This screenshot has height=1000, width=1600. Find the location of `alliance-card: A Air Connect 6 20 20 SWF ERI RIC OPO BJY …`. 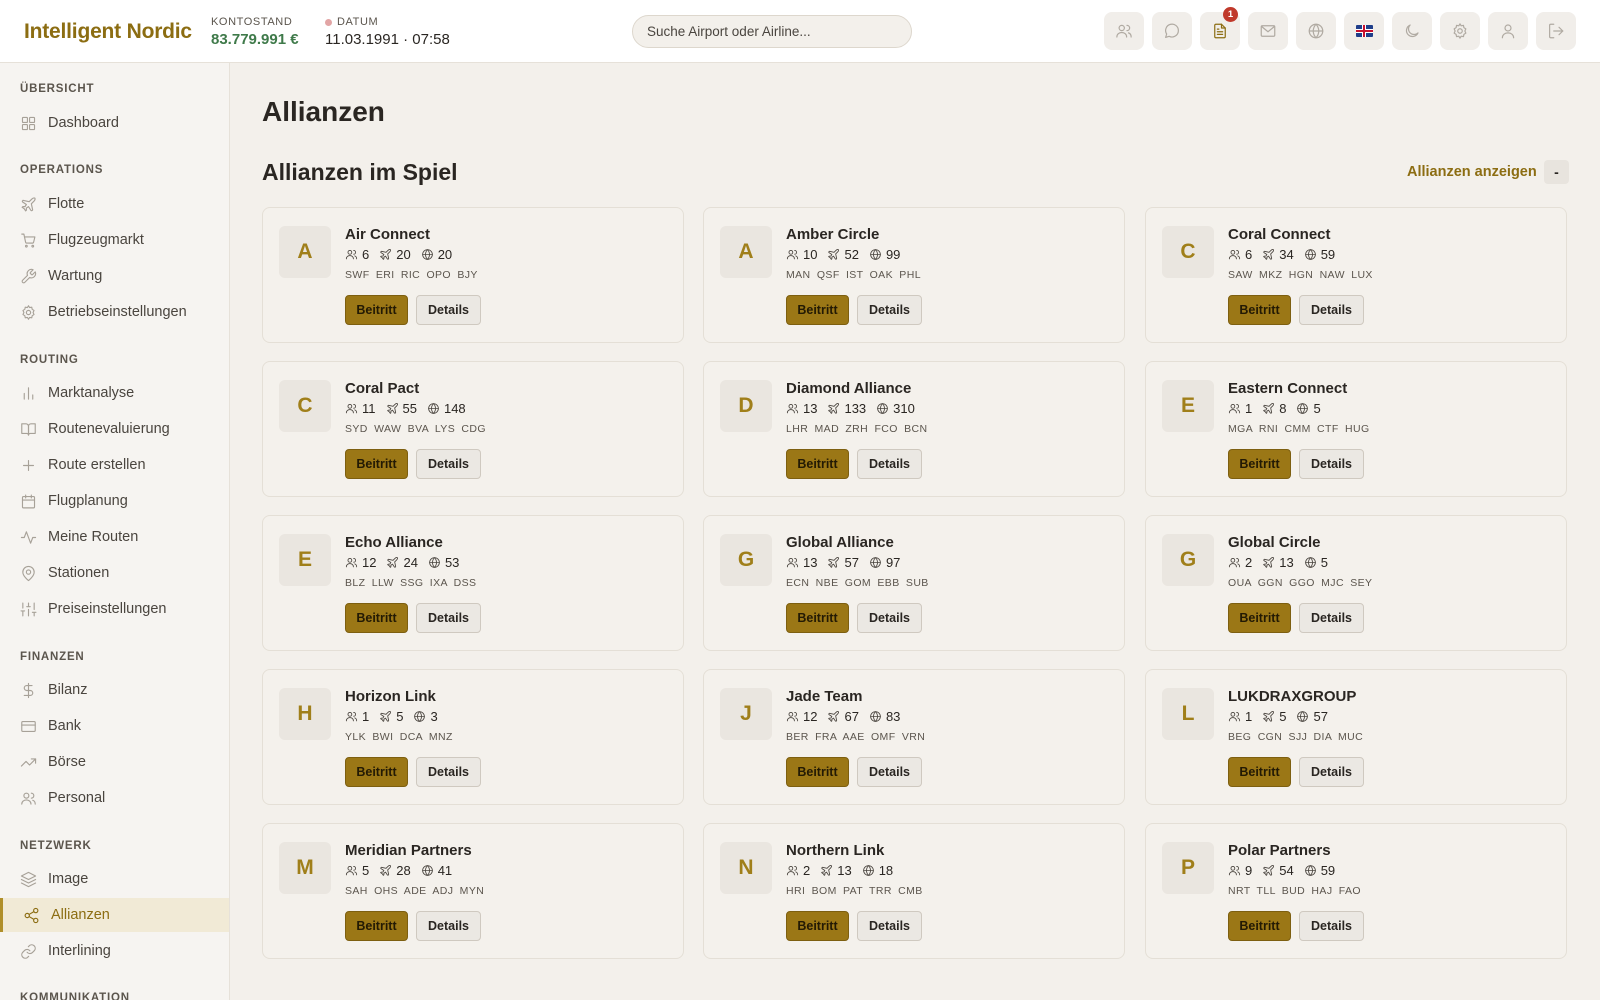

alliance-card: A Air Connect 6 20 20 SWF ERI RIC OPO BJY … is located at coordinates (473, 275).